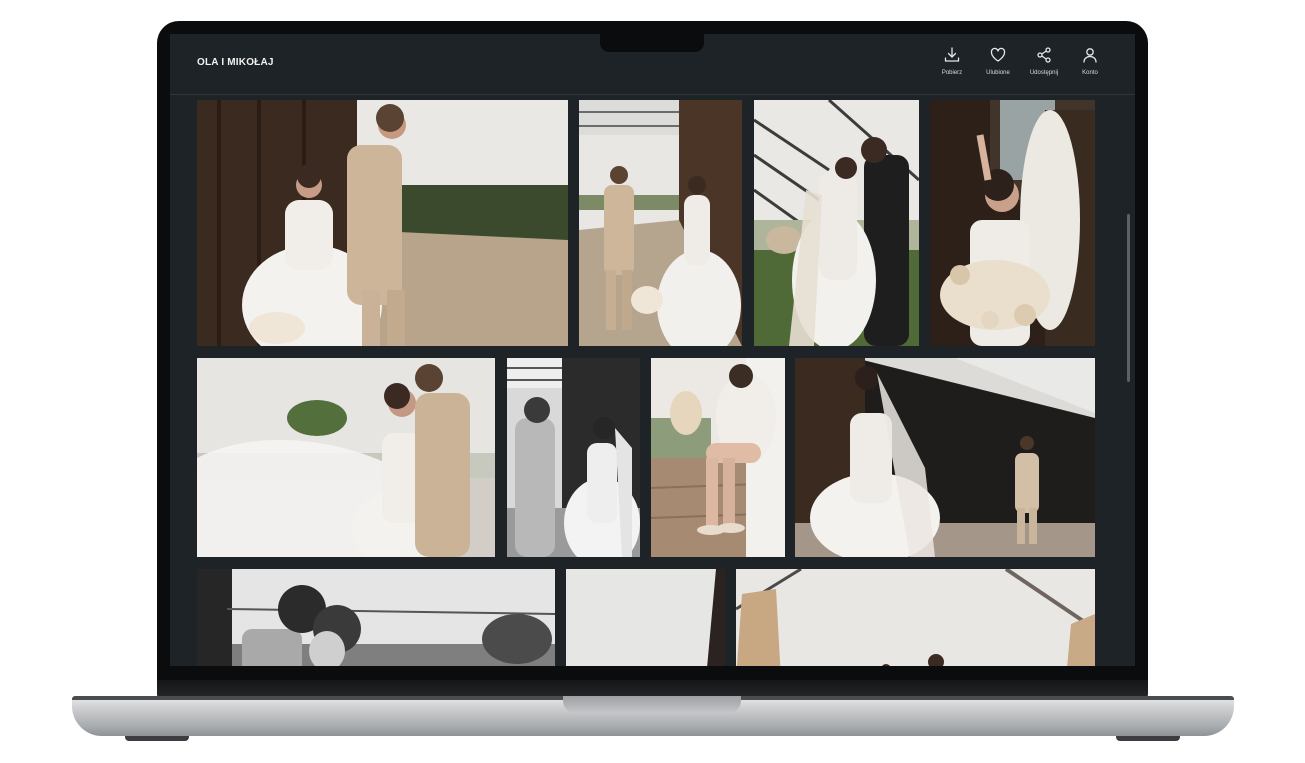  I want to click on photo-bride-shoes, so click(718, 457).